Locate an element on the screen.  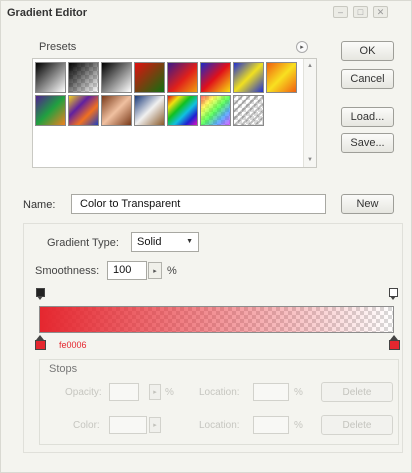
stops-label: Stops is located at coordinates (63, 369).